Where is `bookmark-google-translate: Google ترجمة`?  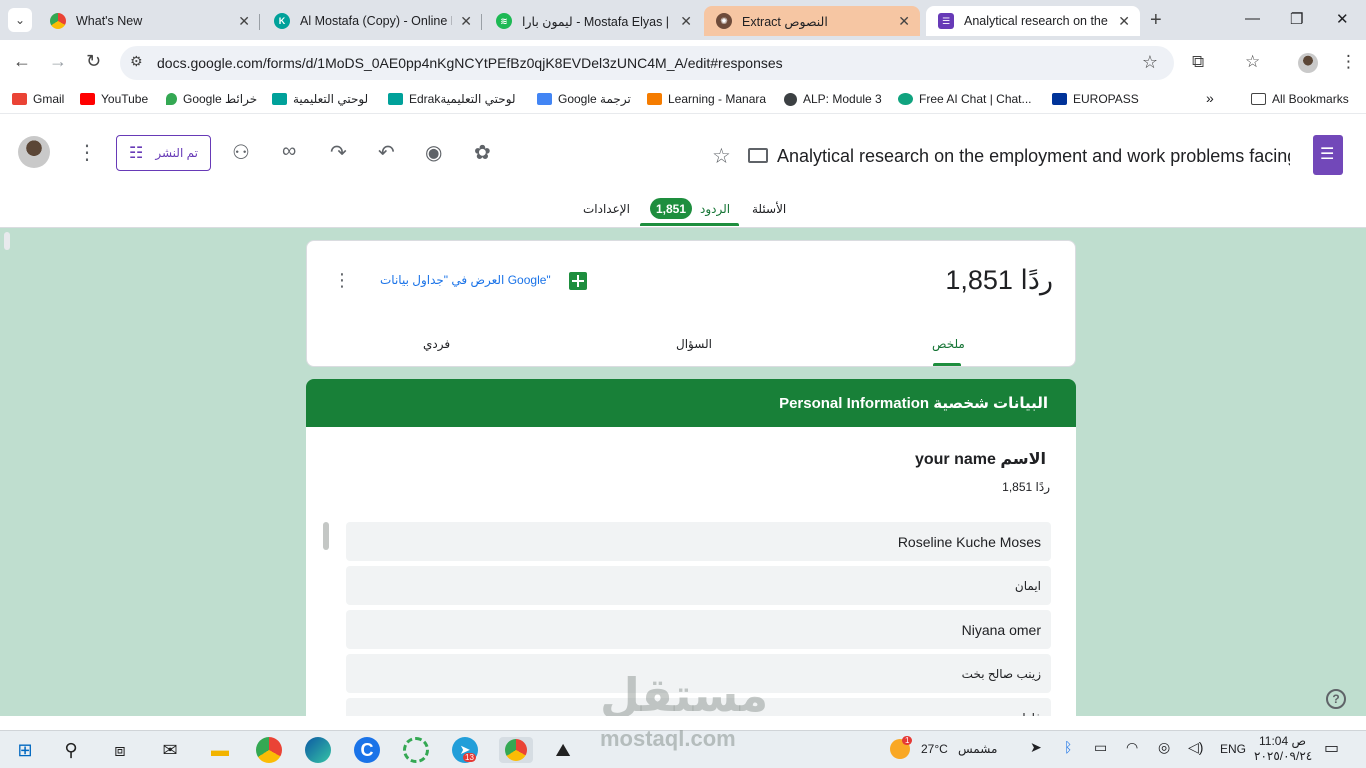 bookmark-google-translate: Google ترجمة is located at coordinates (584, 99).